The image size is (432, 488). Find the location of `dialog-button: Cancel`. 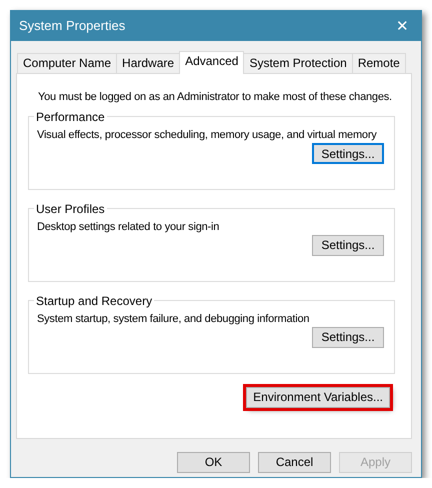

dialog-button: Cancel is located at coordinates (294, 462).